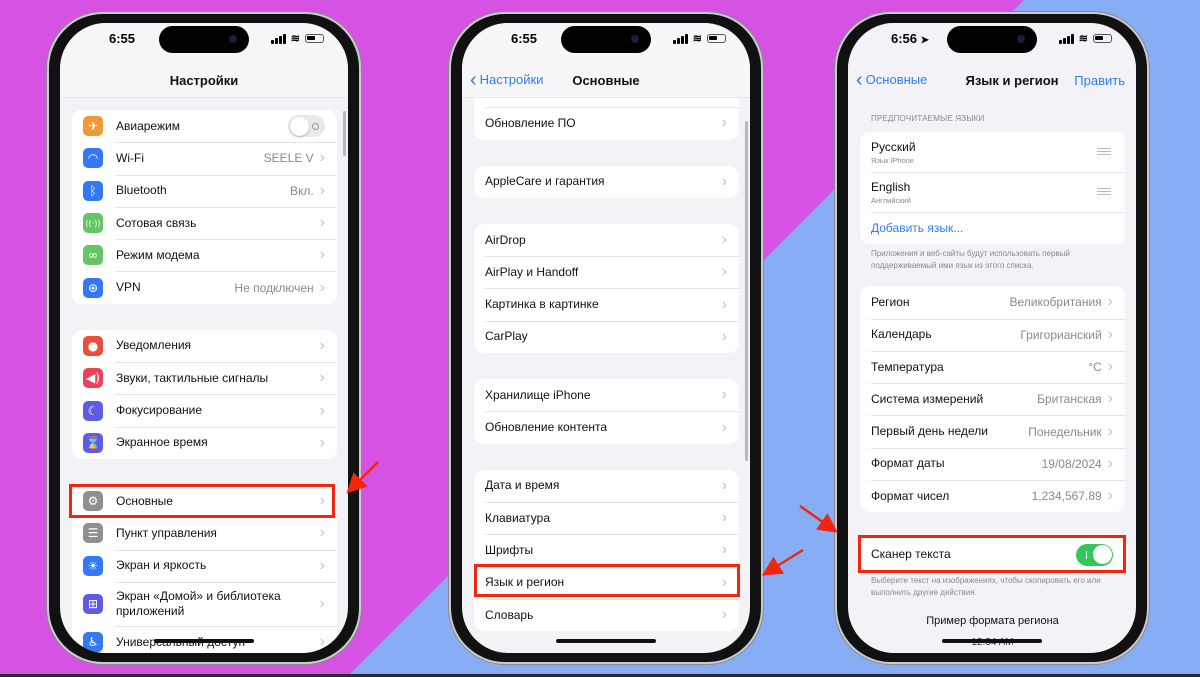 The height and width of the screenshot is (677, 1200). I want to click on language-subtitle: Английский, so click(891, 200).